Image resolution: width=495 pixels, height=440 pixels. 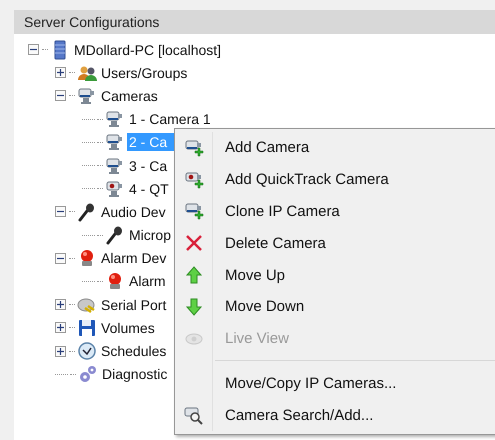 I want to click on tree-item: Cameras, so click(x=129, y=95).